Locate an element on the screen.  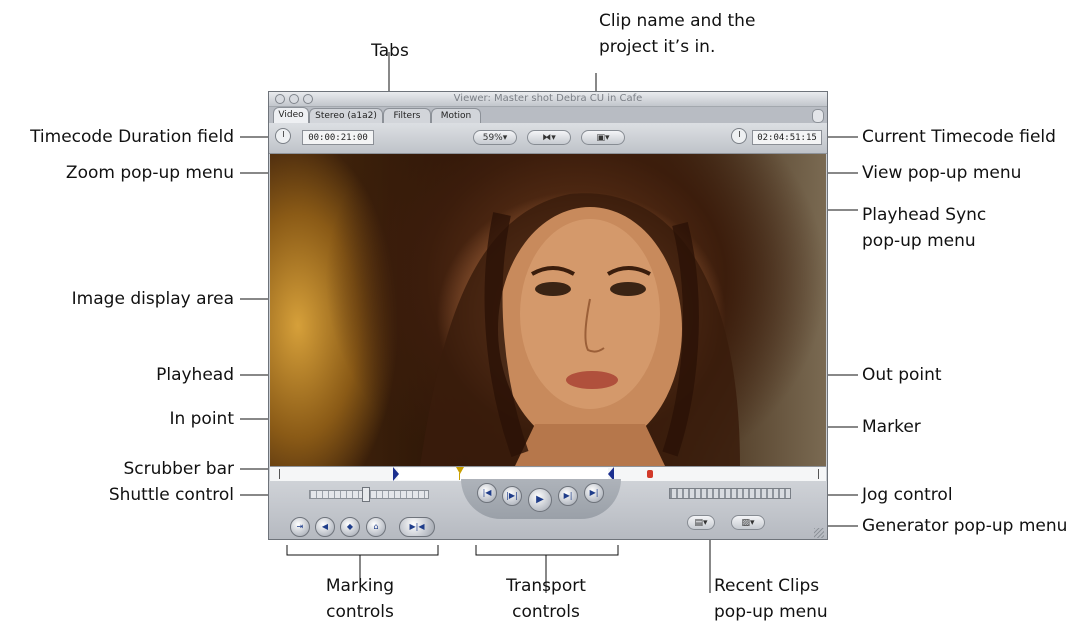
playhead-sync-icon: ⧓ is located at coordinates (547, 138).